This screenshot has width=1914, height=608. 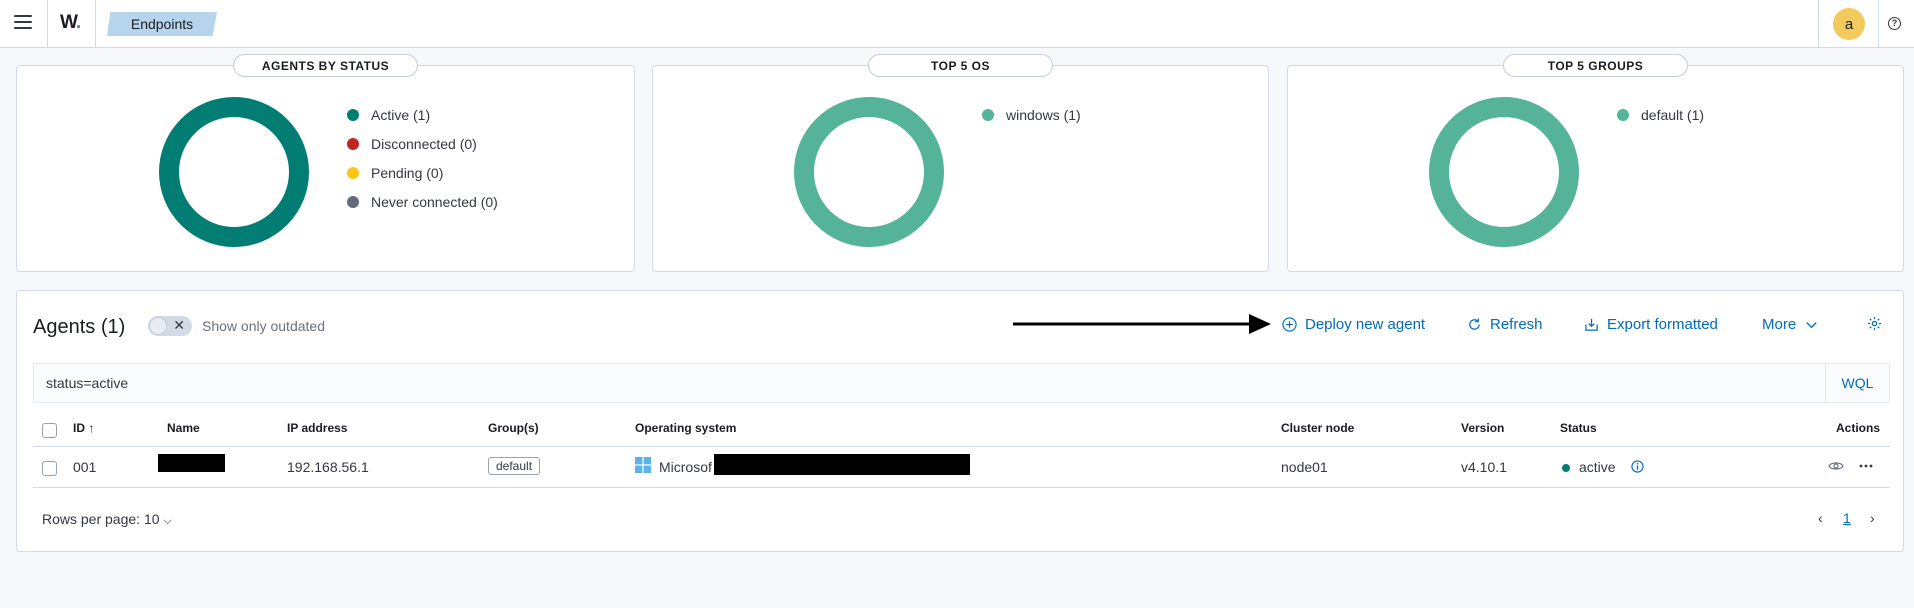 I want to click on prev-page-icon: ‹, so click(x=1820, y=518).